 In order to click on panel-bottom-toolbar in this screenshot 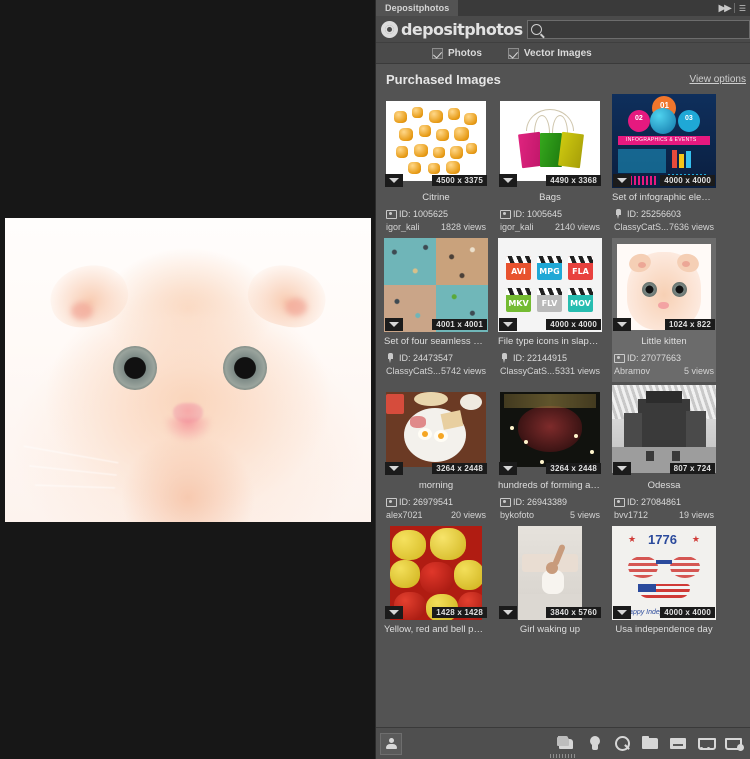, I will do `click(563, 743)`.